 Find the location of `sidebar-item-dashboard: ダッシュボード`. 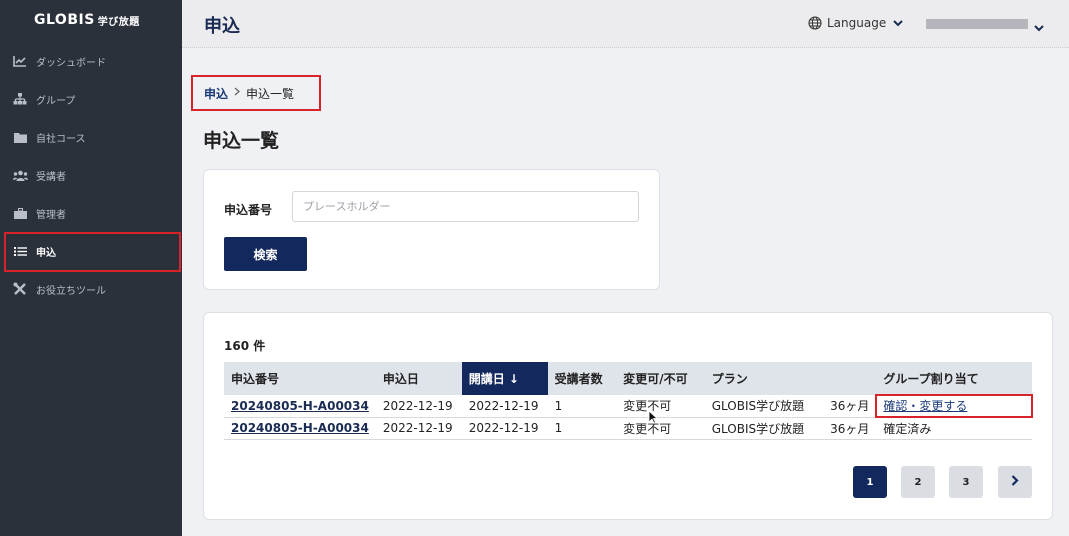

sidebar-item-dashboard: ダッシュボード is located at coordinates (91, 61).